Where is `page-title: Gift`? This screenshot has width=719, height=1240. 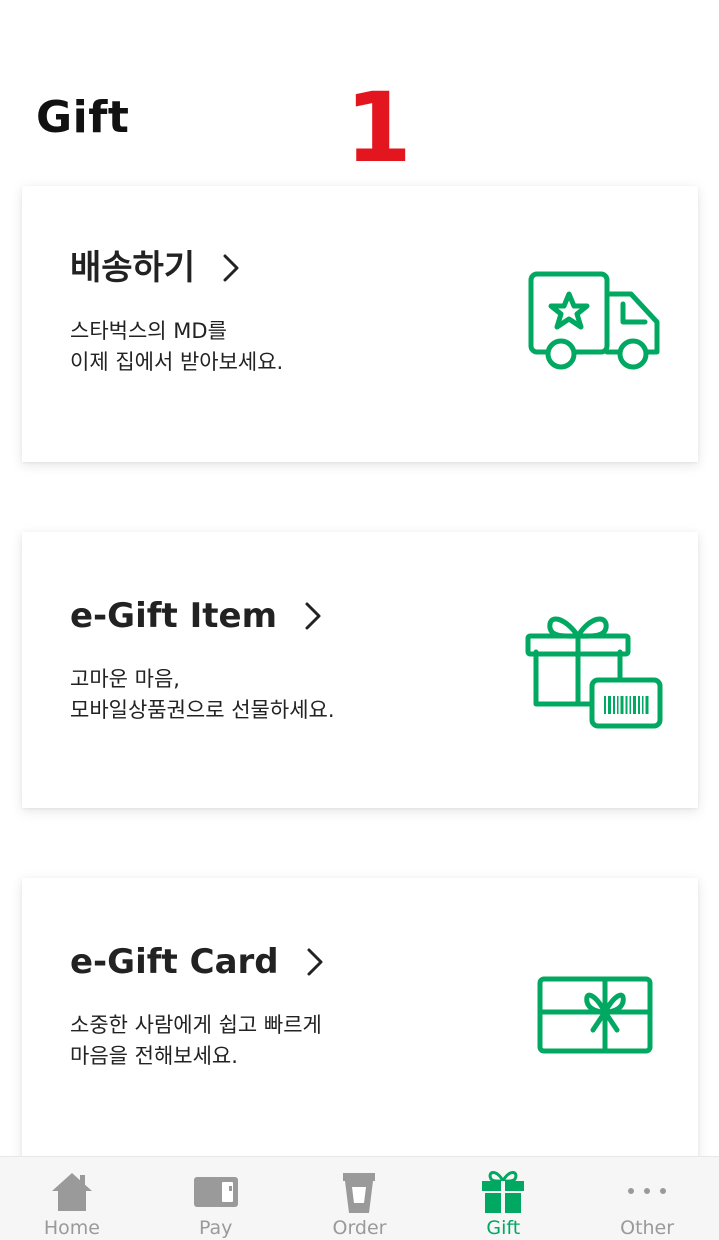
page-title: Gift is located at coordinates (83, 117).